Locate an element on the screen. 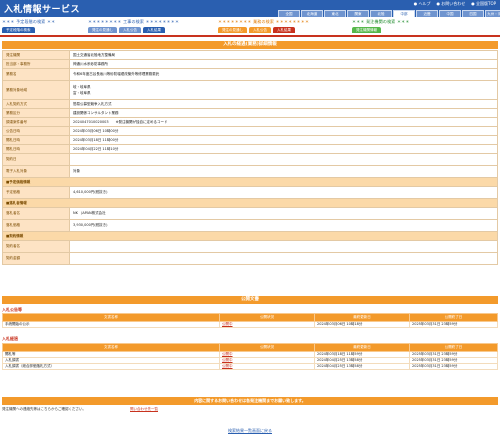 This screenshot has height=441, width=500. keika-title: 入札経過 is located at coordinates (10, 338).